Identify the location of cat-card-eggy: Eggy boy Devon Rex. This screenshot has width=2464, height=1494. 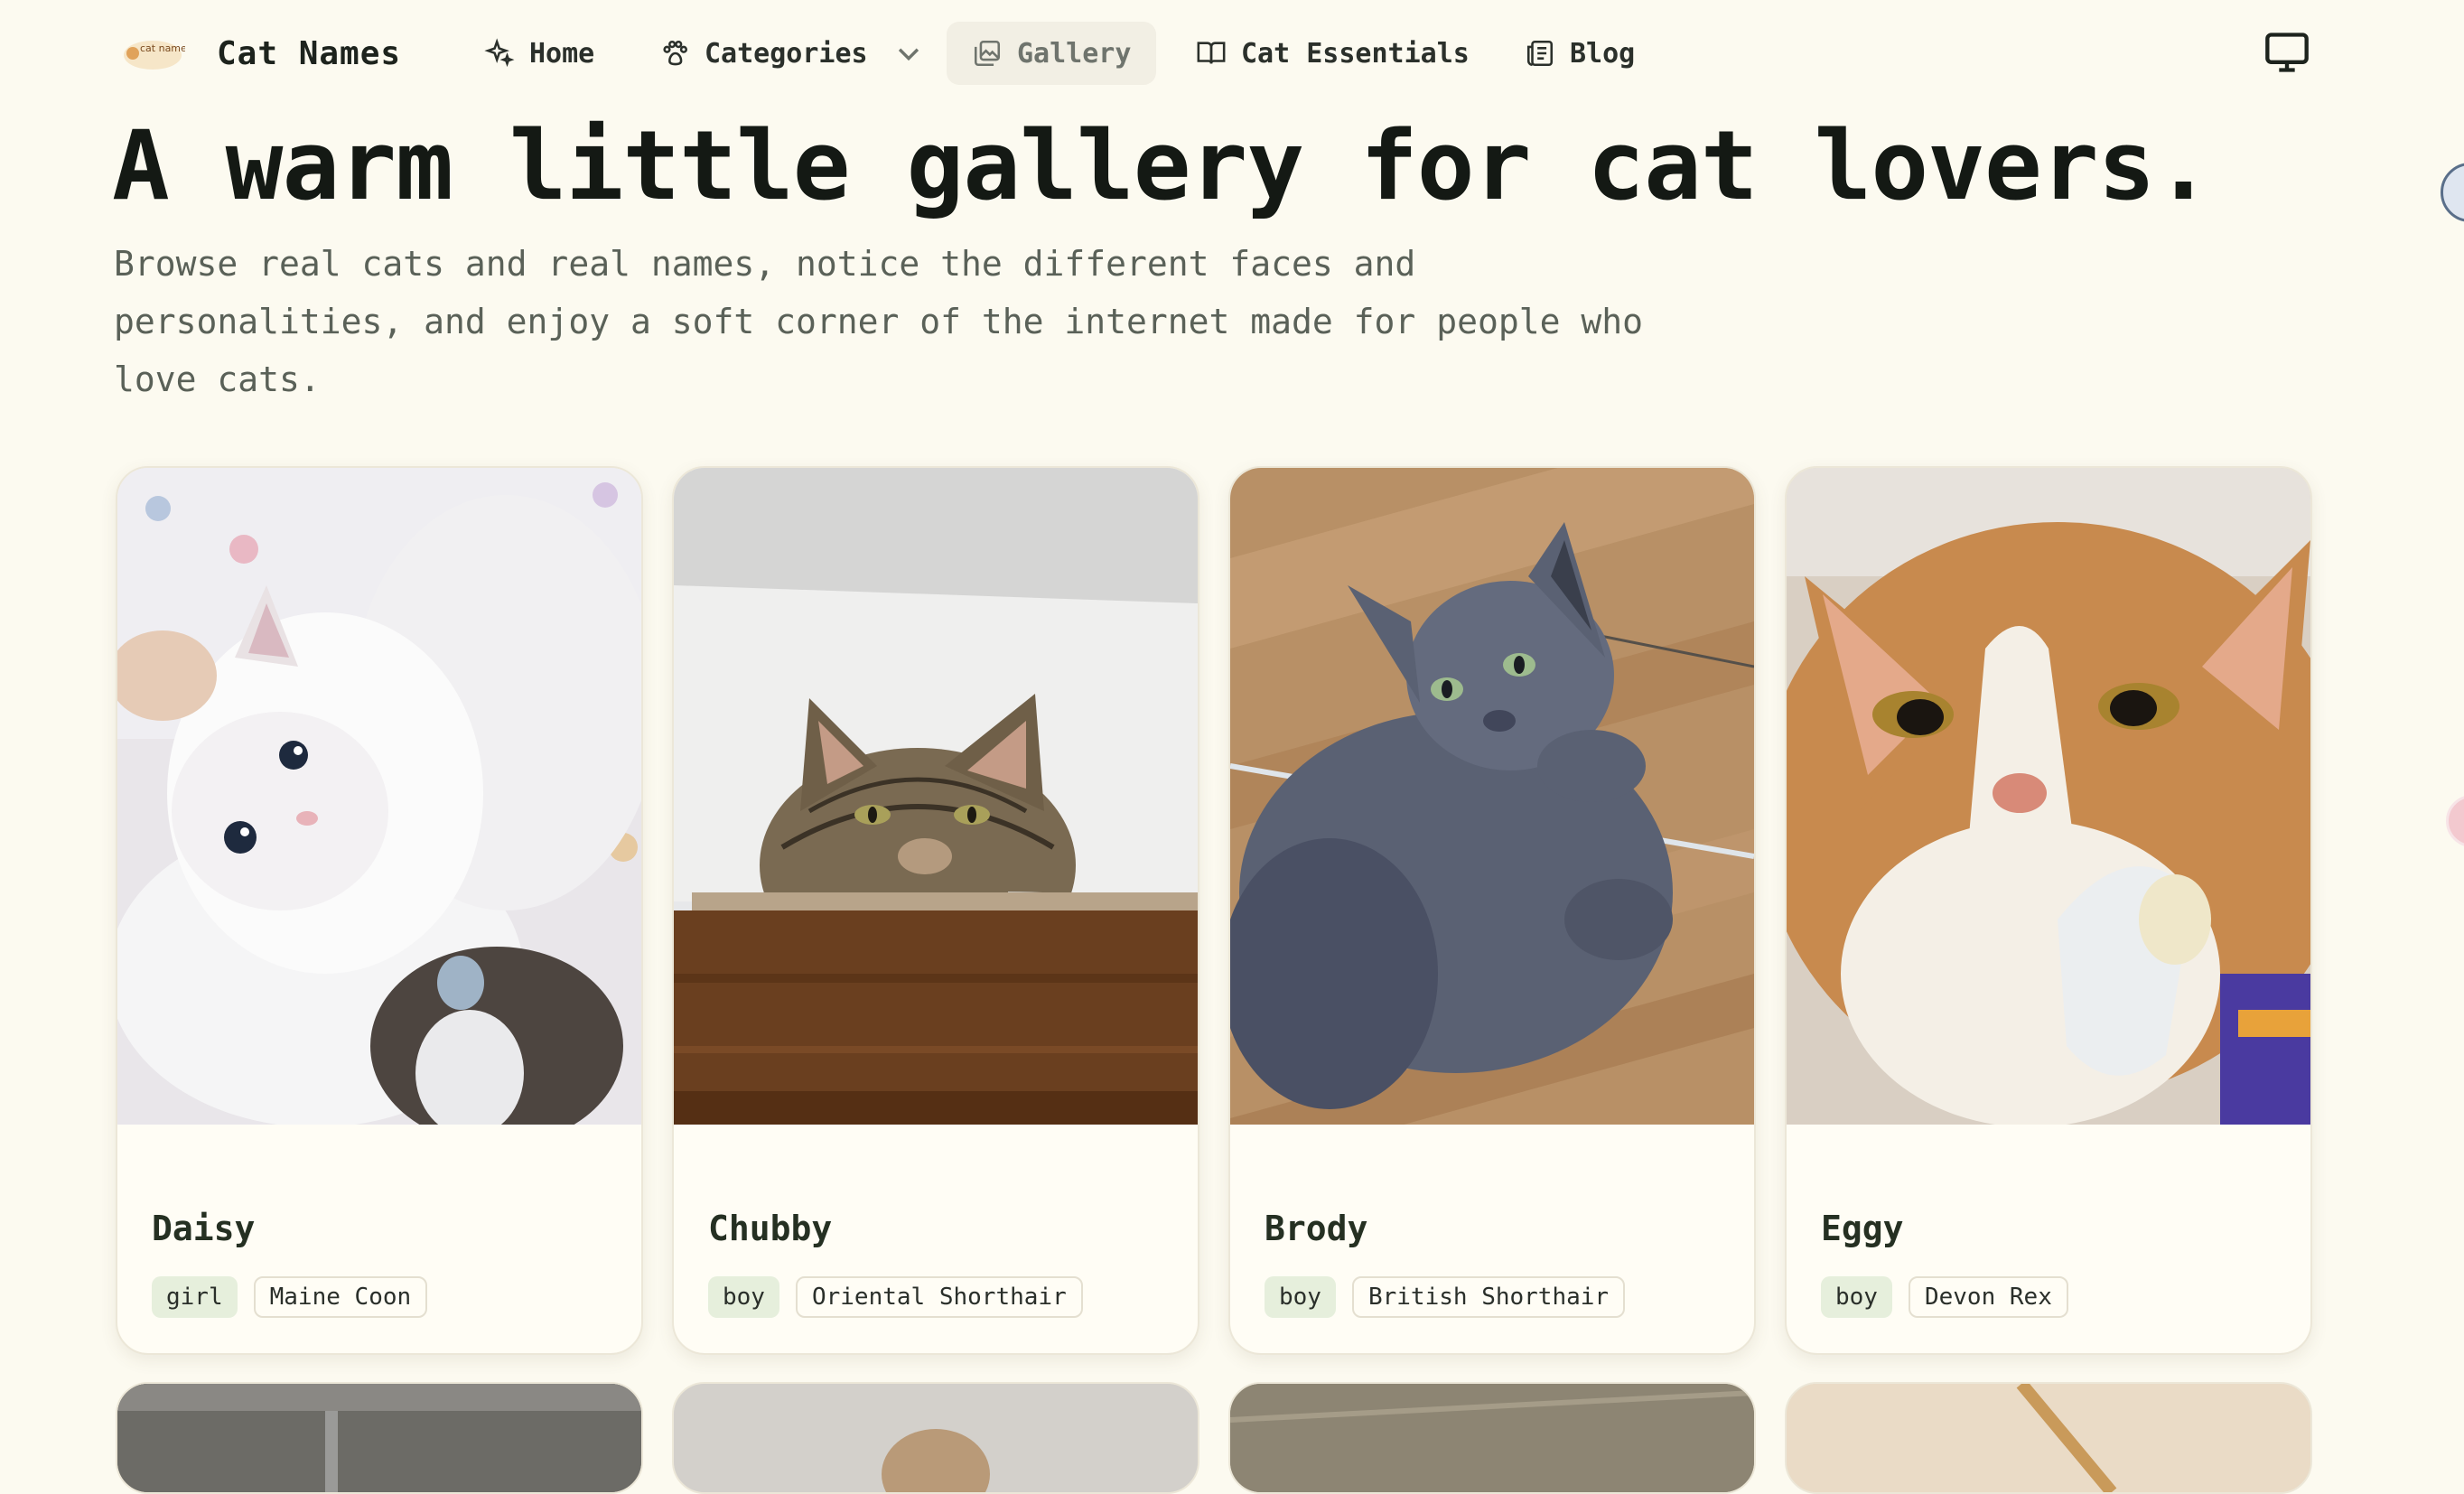
(2048, 910).